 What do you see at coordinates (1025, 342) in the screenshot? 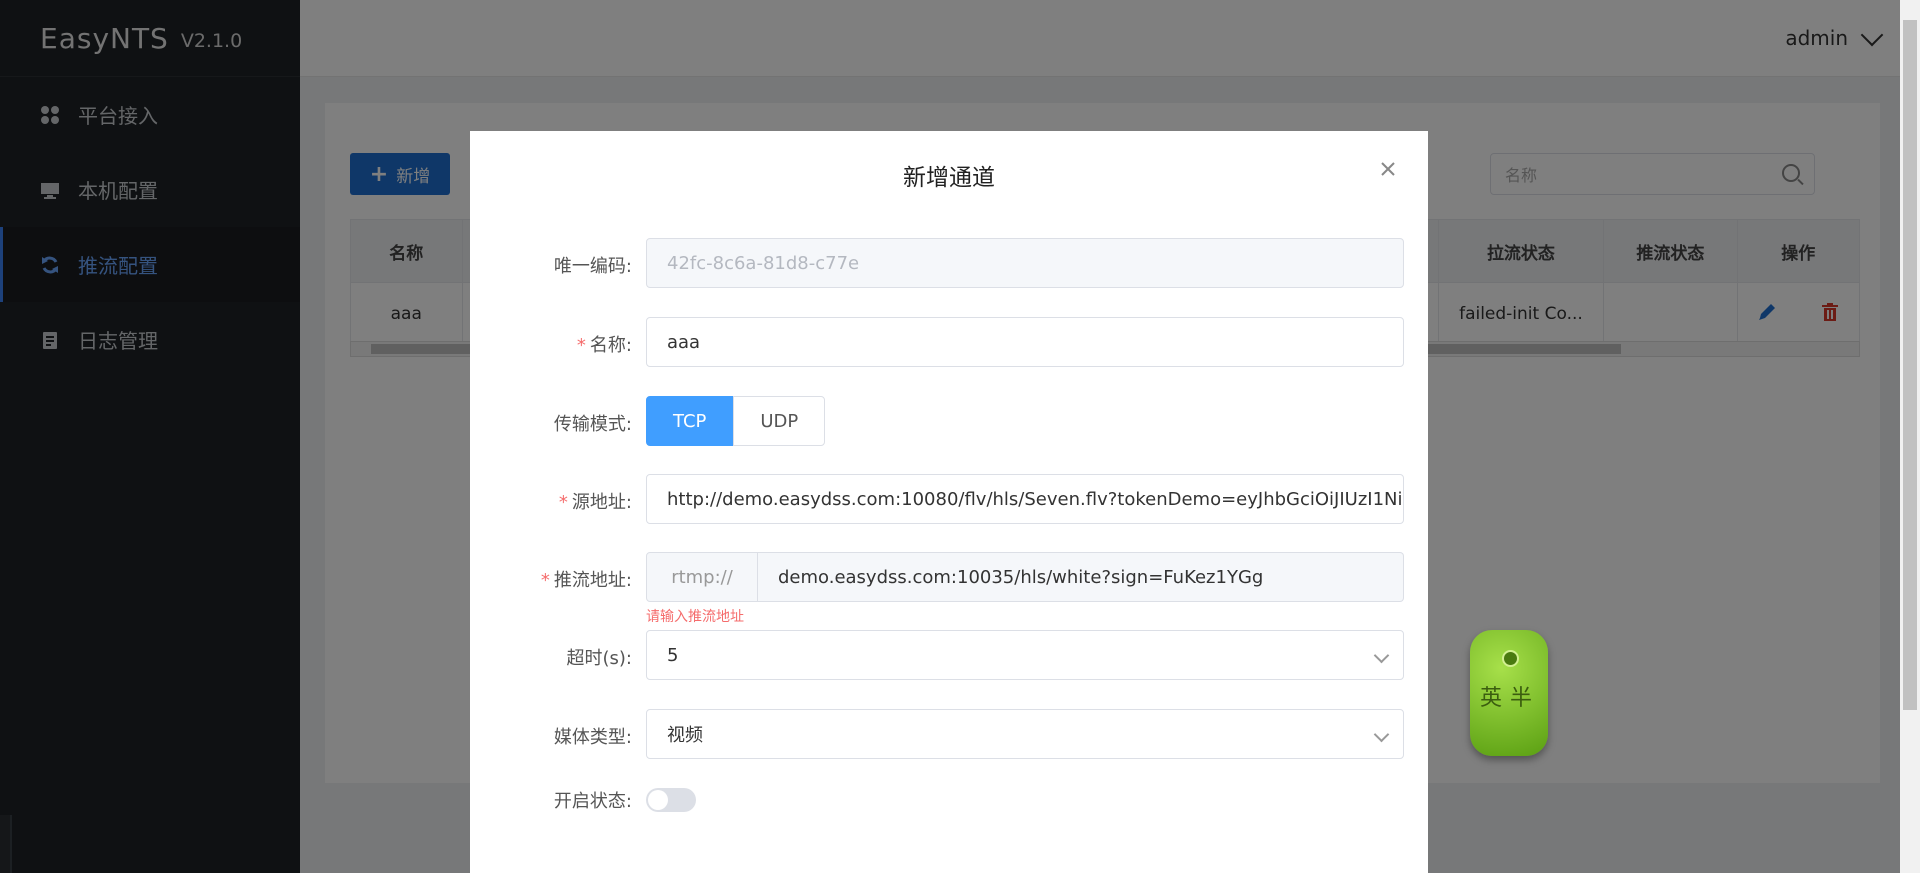
I see `name-field: aaa` at bounding box center [1025, 342].